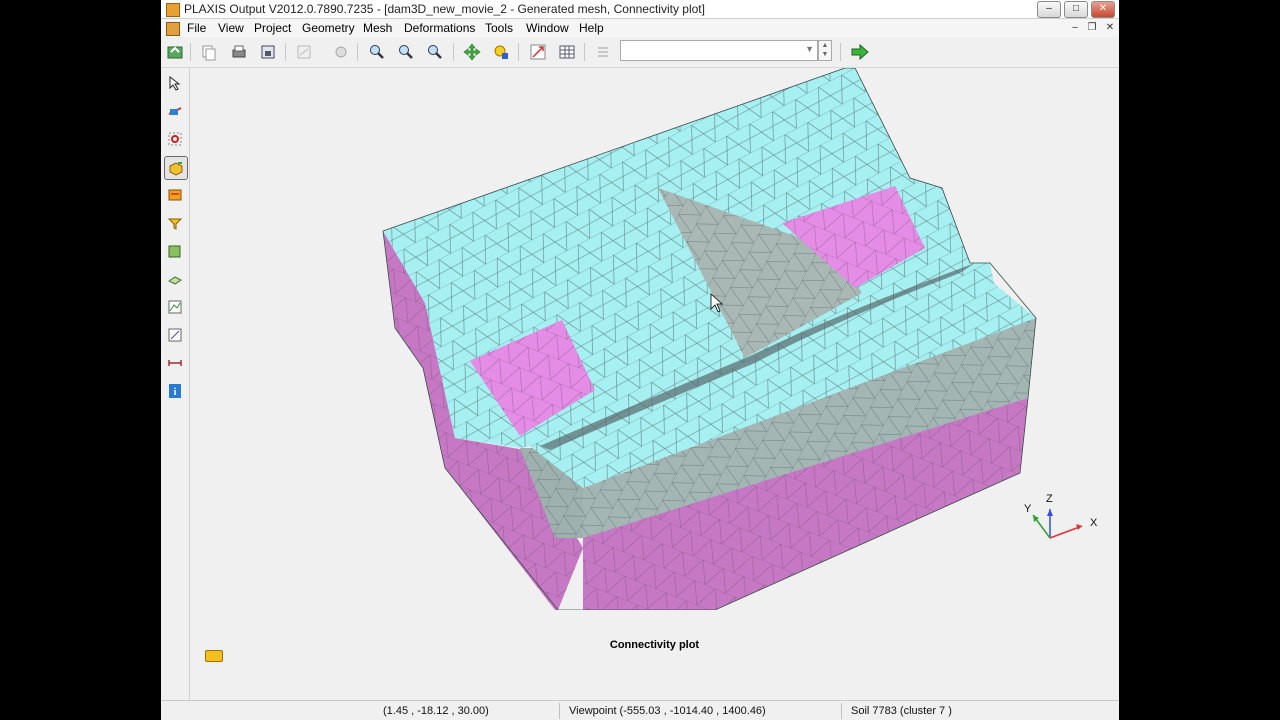 This screenshot has width=1280, height=720. I want to click on cross-section-icon, so click(175, 111).